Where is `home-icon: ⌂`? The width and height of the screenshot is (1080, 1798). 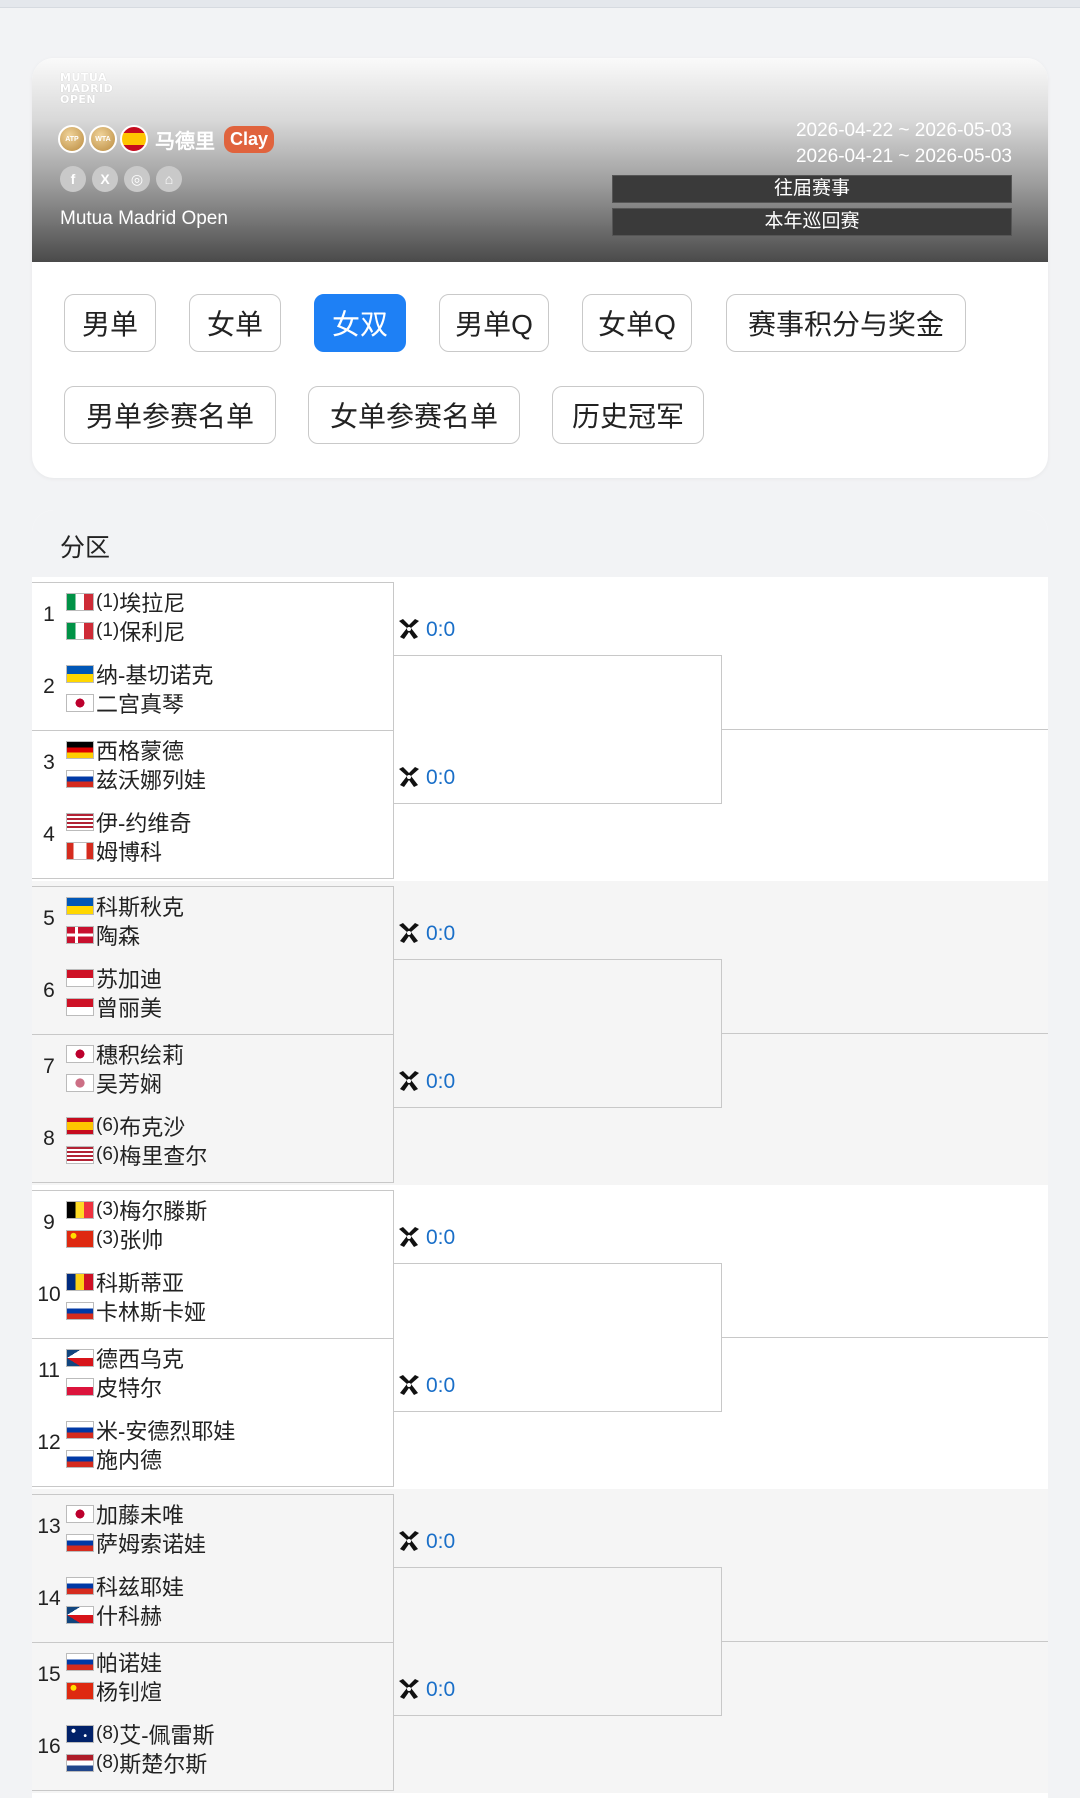
home-icon: ⌂ is located at coordinates (169, 179).